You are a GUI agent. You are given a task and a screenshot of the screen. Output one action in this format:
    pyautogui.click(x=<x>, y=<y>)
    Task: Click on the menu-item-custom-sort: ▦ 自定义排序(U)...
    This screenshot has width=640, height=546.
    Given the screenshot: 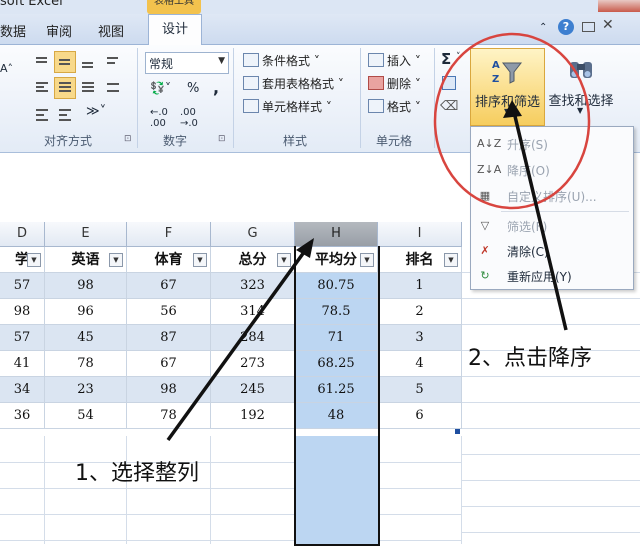 What is the action you would take?
    pyautogui.click(x=552, y=196)
    